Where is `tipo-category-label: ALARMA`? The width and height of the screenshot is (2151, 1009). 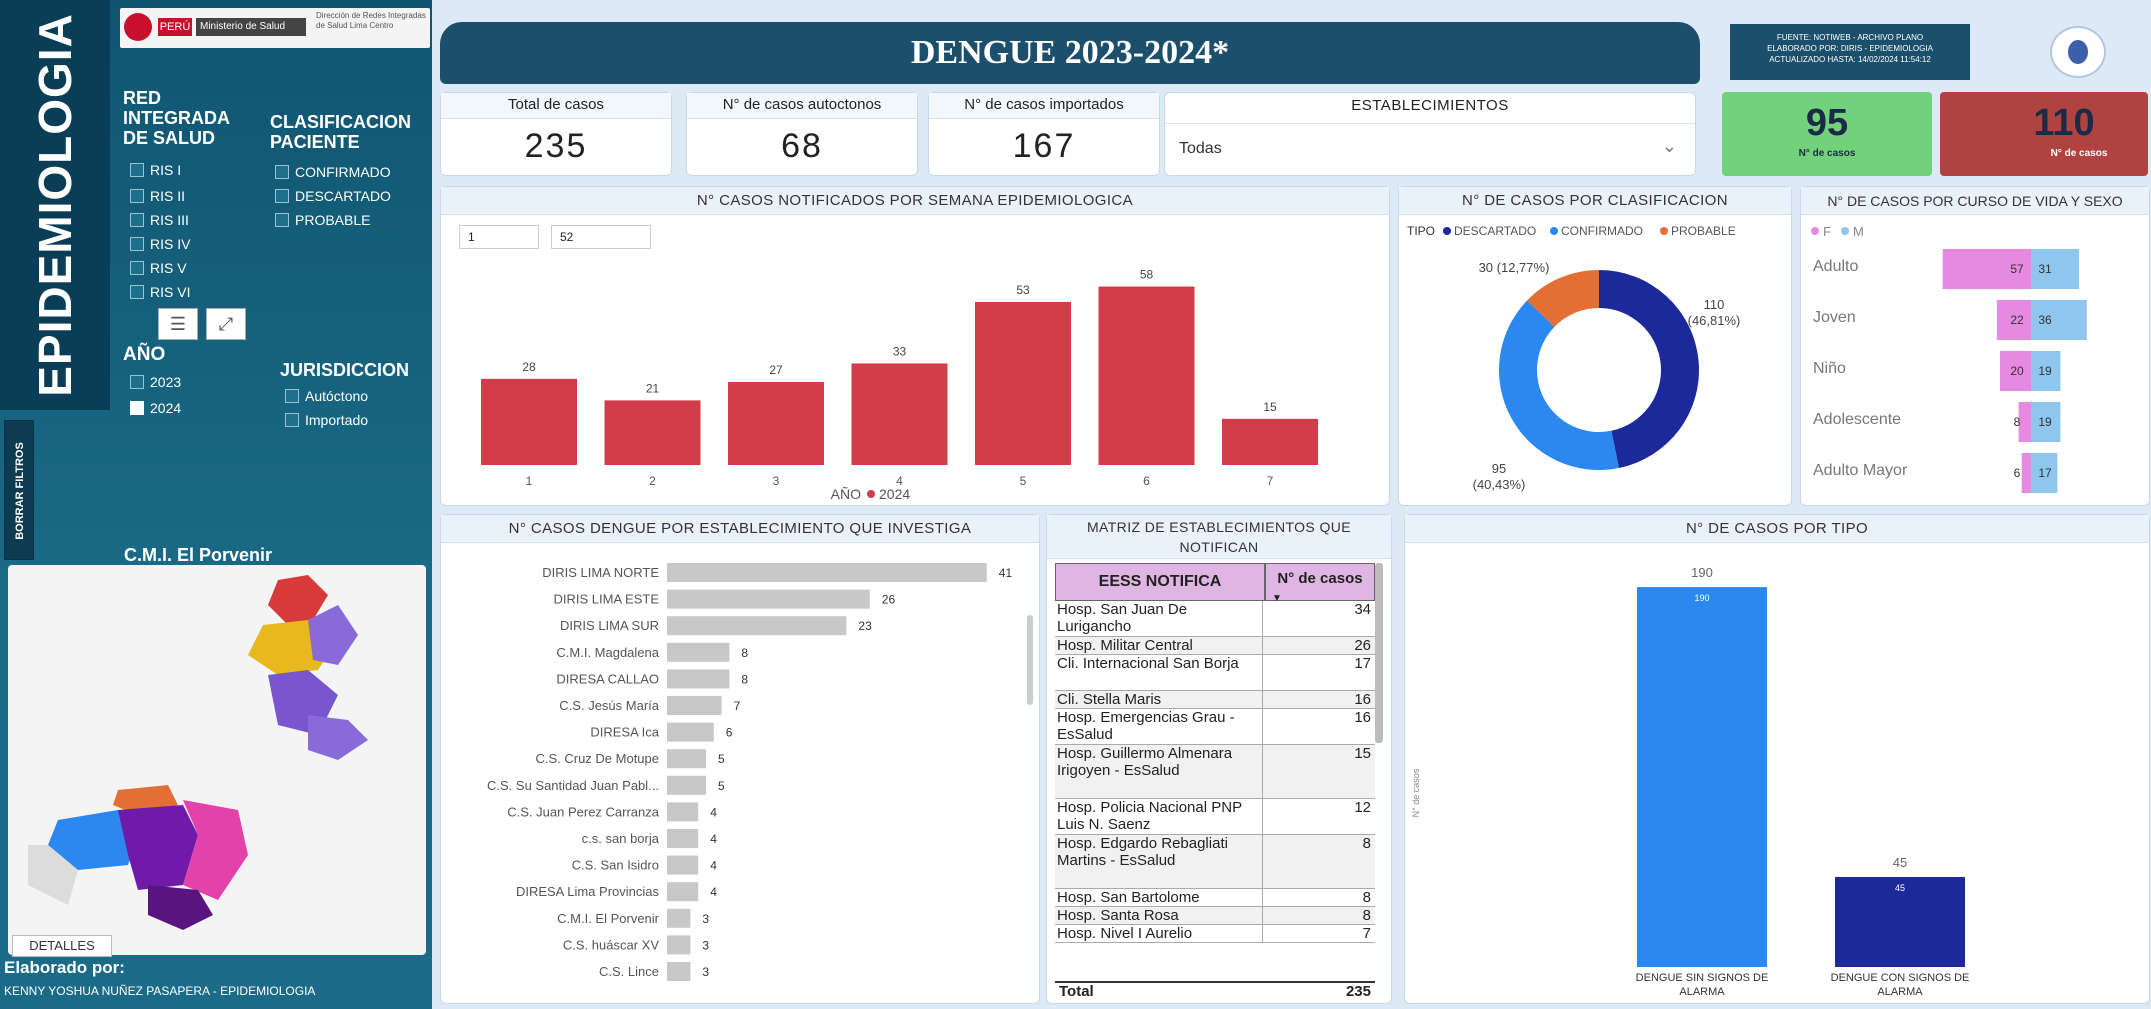
tipo-category-label: ALARMA is located at coordinates (1702, 992).